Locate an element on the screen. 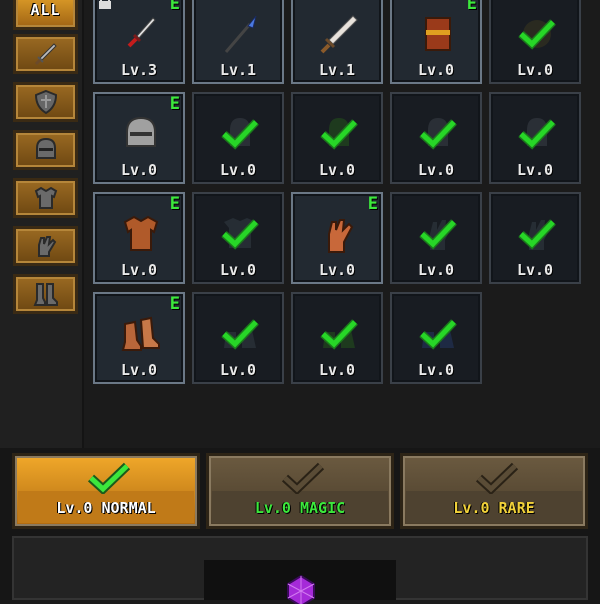 The image size is (600, 604). category-all-button: ALL is located at coordinates (45, 15).